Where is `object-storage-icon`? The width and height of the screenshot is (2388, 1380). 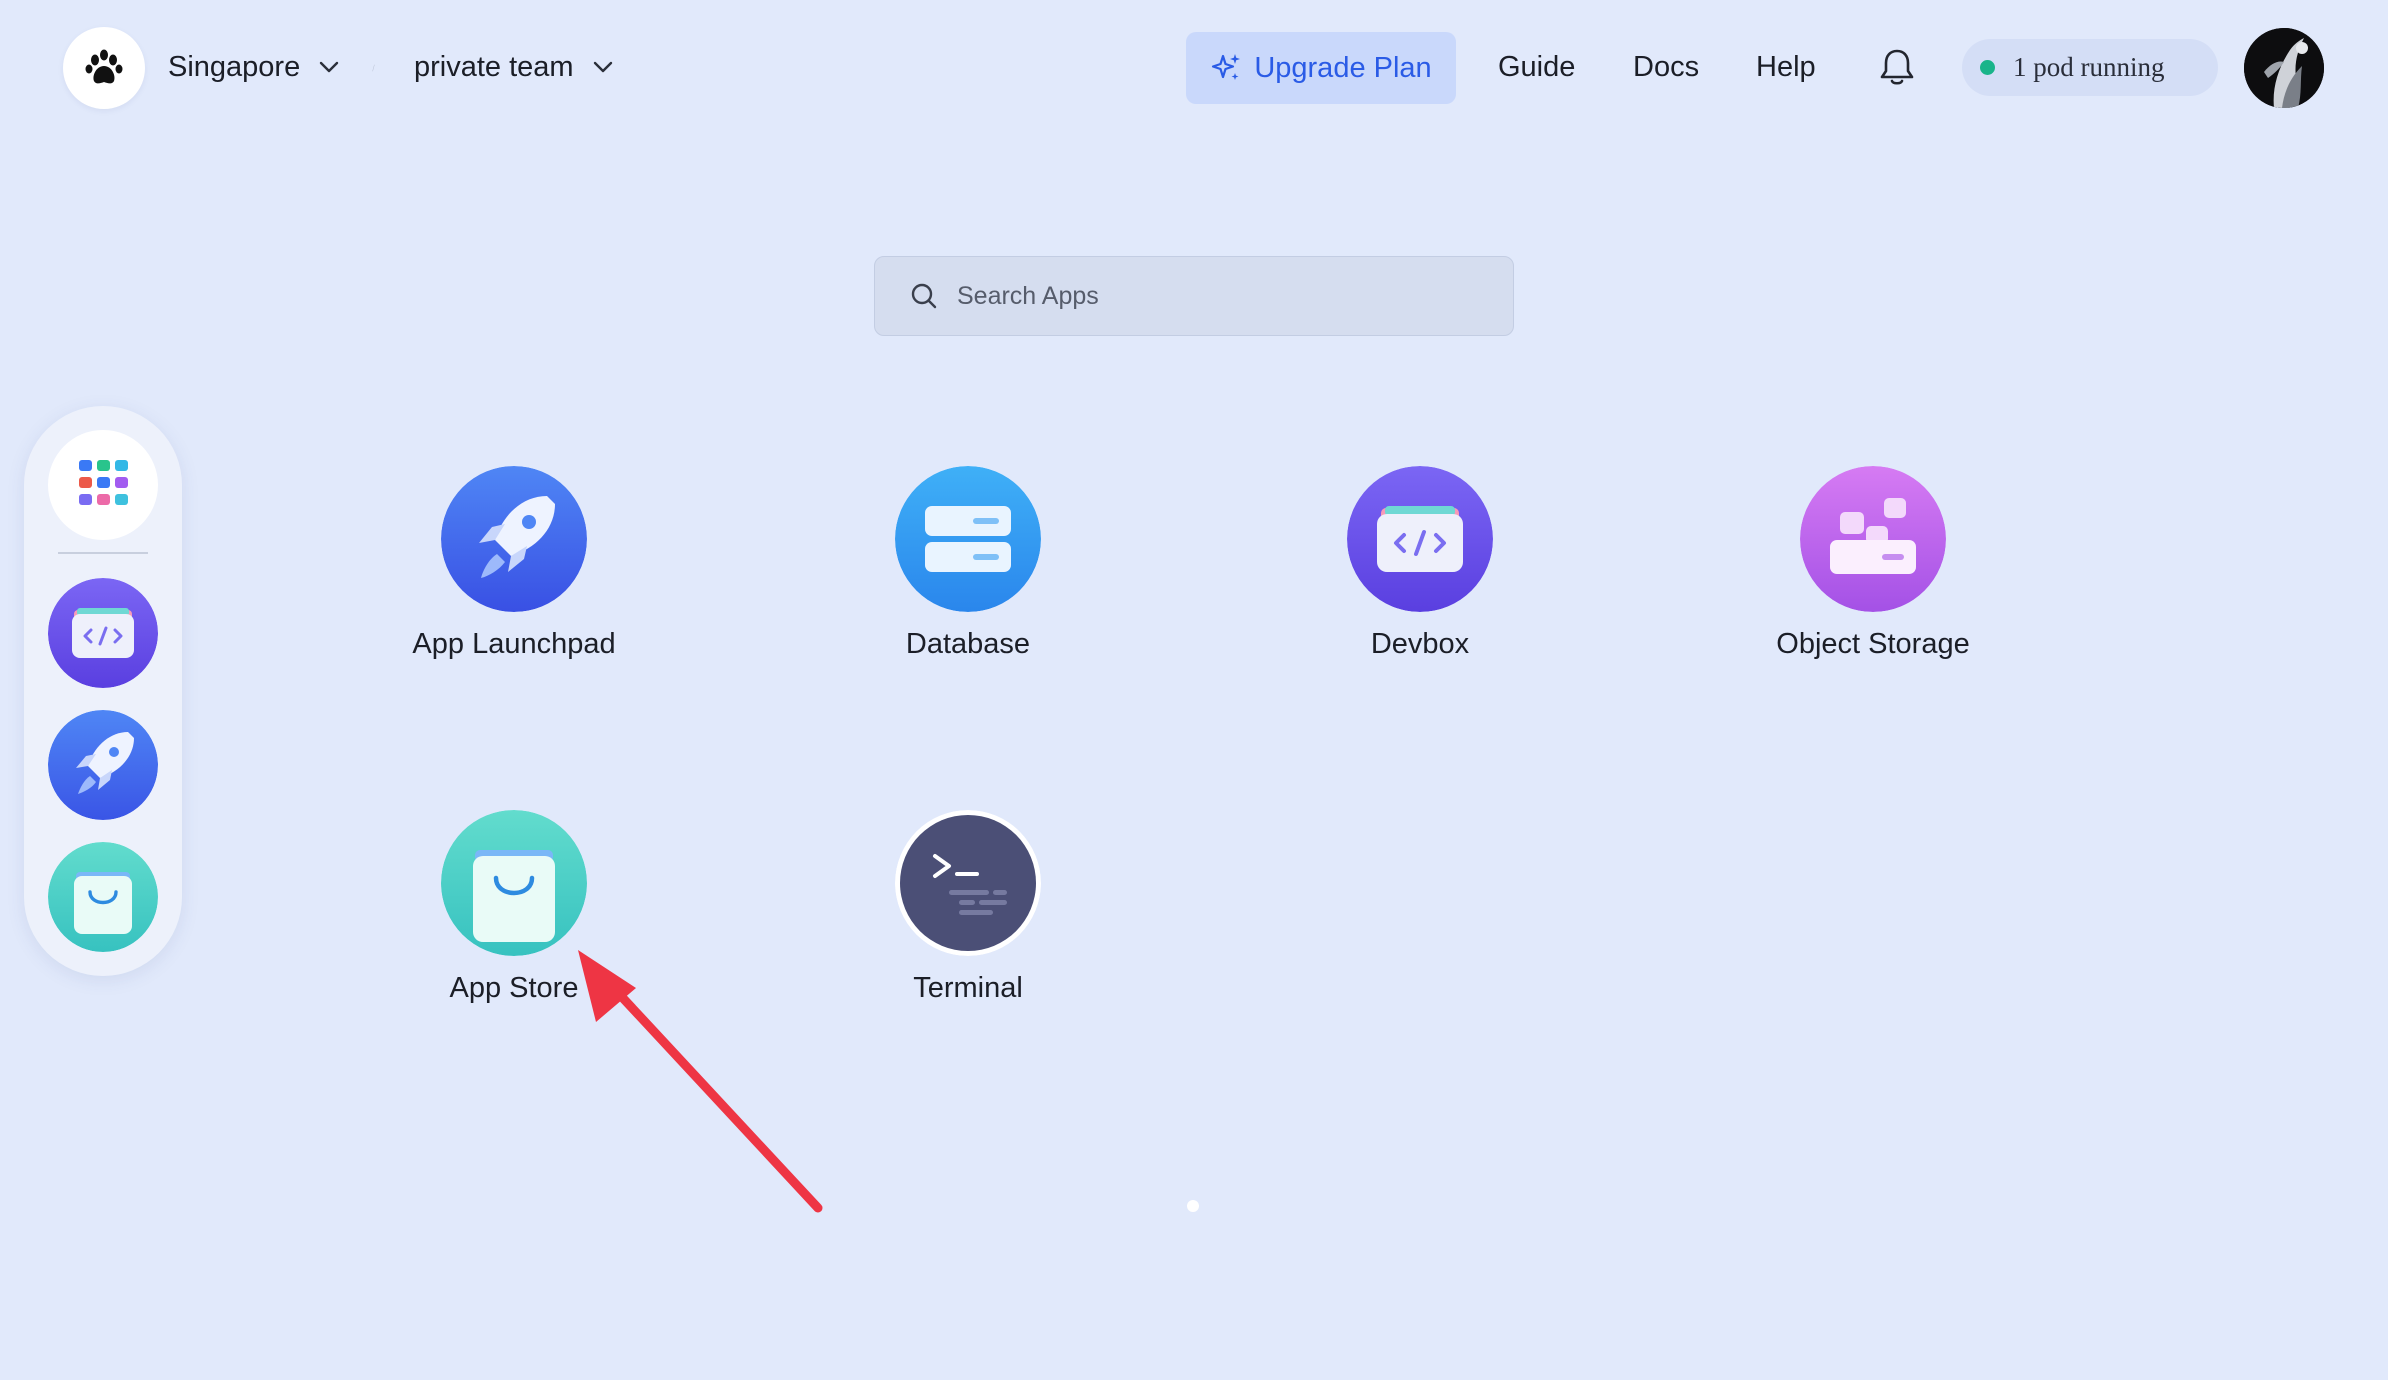 object-storage-icon is located at coordinates (1873, 539).